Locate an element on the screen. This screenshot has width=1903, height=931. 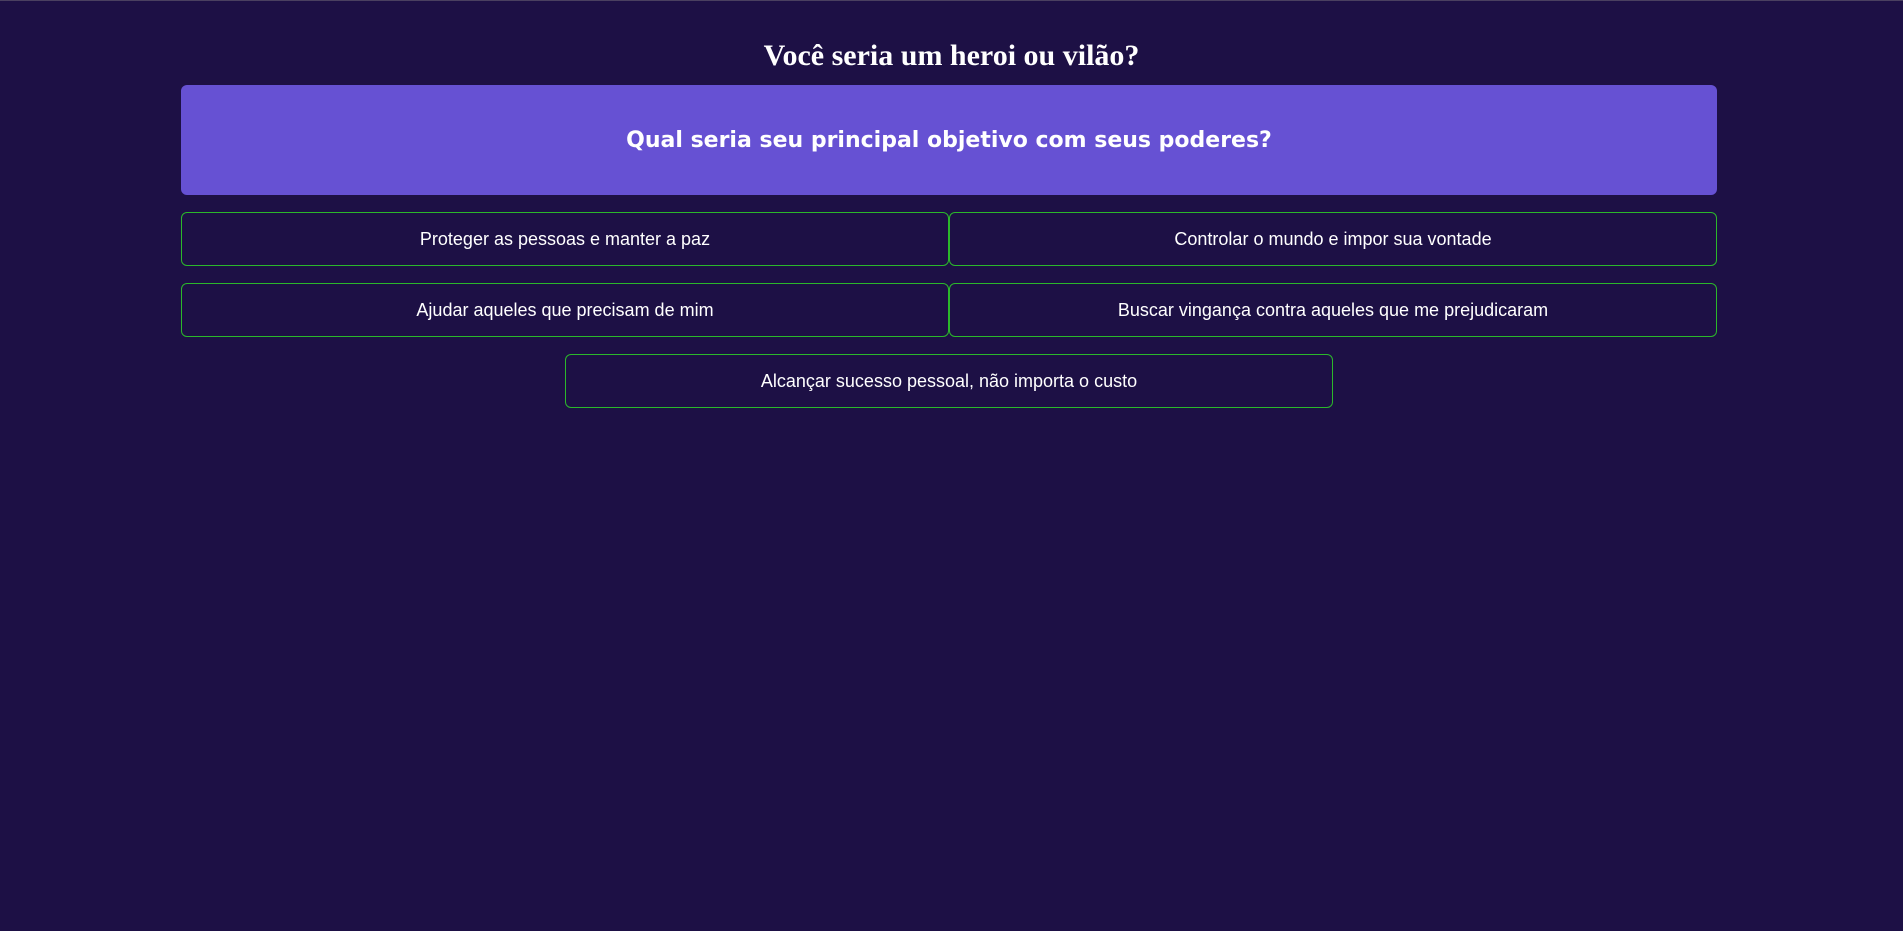
page-title: Você seria um heroi ou vilão? is located at coordinates (951, 55).